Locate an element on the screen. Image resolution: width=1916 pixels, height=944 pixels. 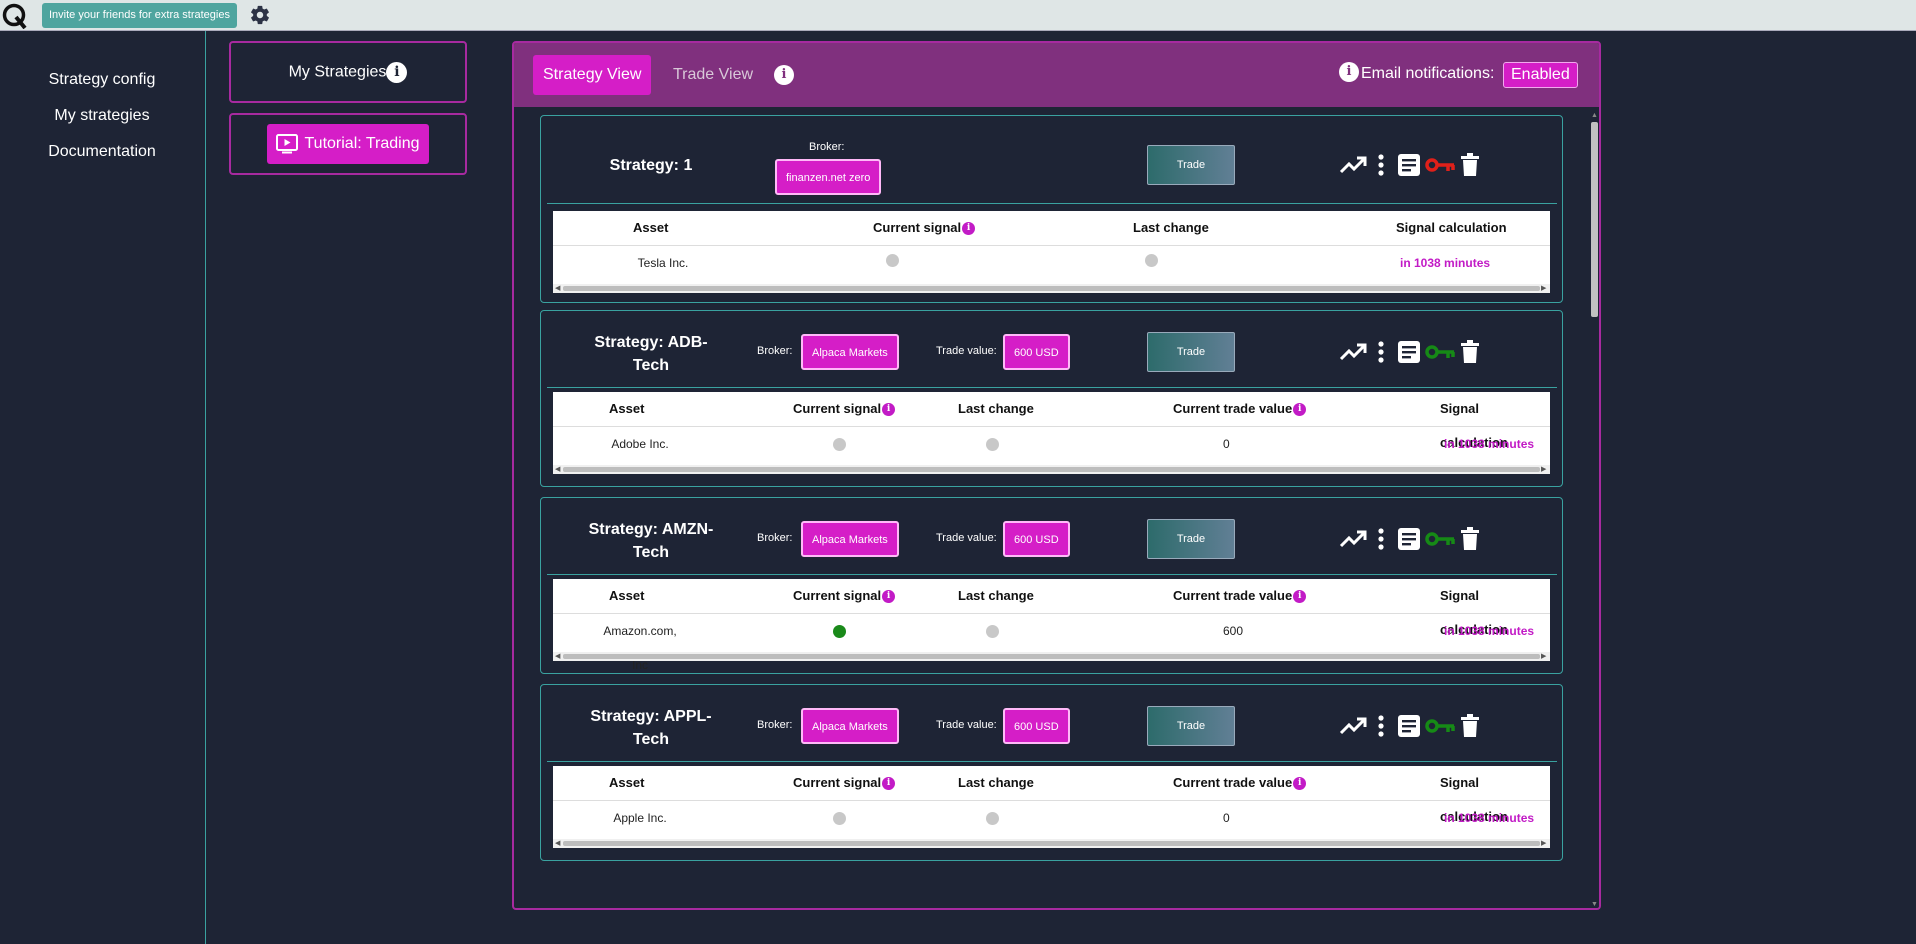
nav-documentation: Documentation is located at coordinates (102, 152).